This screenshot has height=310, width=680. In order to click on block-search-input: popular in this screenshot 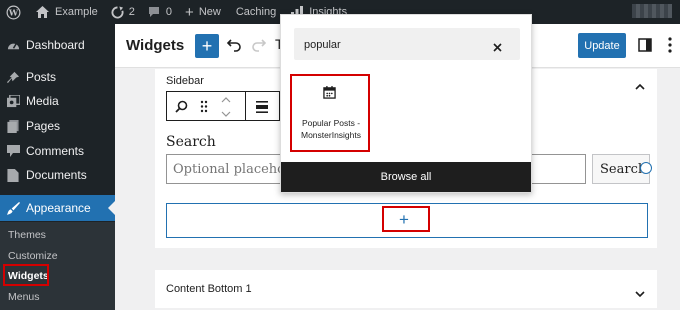, I will do `click(407, 44)`.